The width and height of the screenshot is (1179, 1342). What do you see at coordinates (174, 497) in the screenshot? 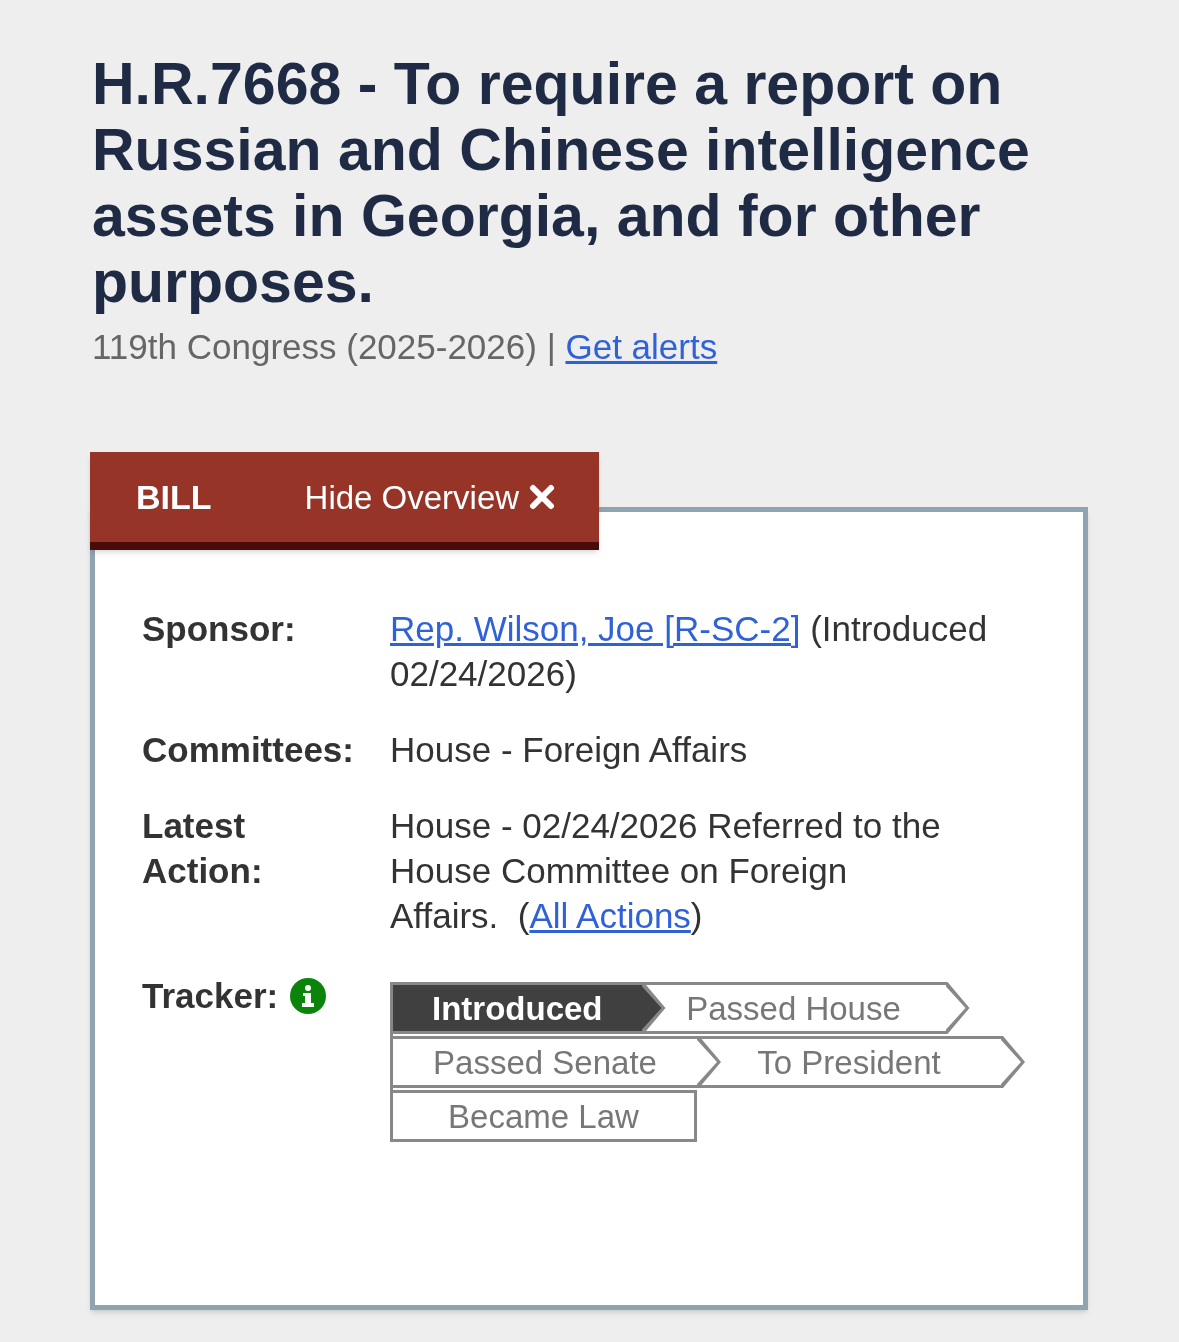
I see `bill-label: BILL` at bounding box center [174, 497].